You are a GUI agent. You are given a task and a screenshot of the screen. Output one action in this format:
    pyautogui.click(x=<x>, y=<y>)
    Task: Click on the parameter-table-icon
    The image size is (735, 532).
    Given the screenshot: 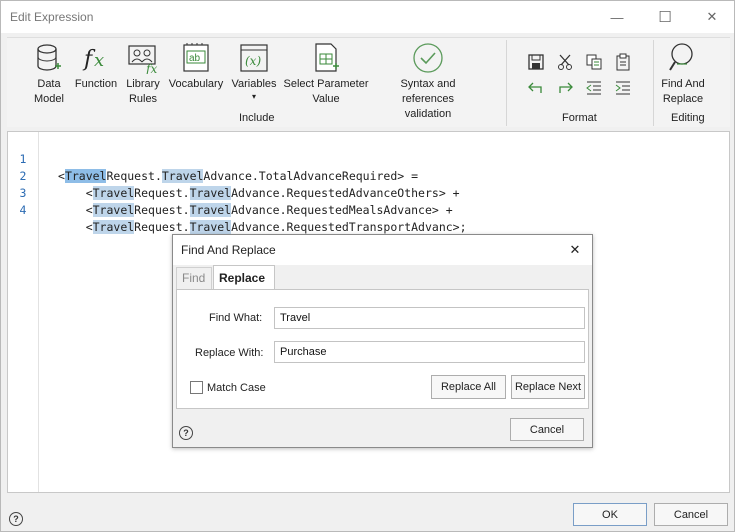 What is the action you would take?
    pyautogui.click(x=327, y=57)
    